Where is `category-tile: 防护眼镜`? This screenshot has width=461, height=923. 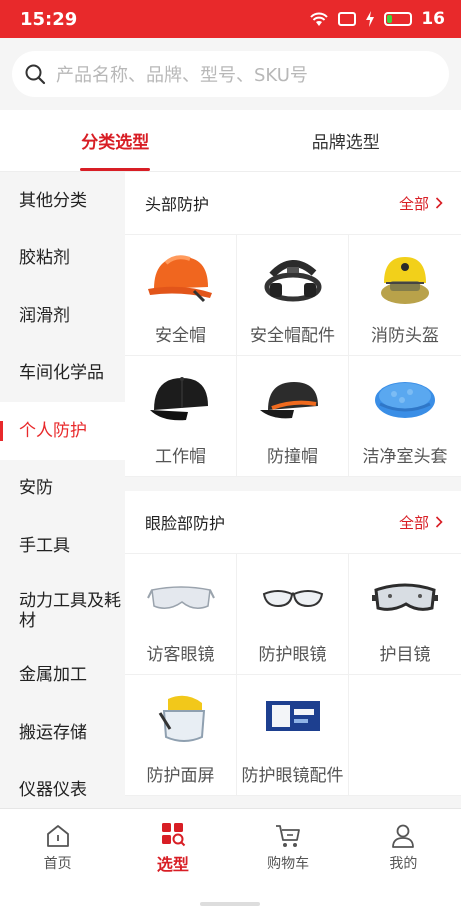 category-tile: 防护眼镜 is located at coordinates (293, 614).